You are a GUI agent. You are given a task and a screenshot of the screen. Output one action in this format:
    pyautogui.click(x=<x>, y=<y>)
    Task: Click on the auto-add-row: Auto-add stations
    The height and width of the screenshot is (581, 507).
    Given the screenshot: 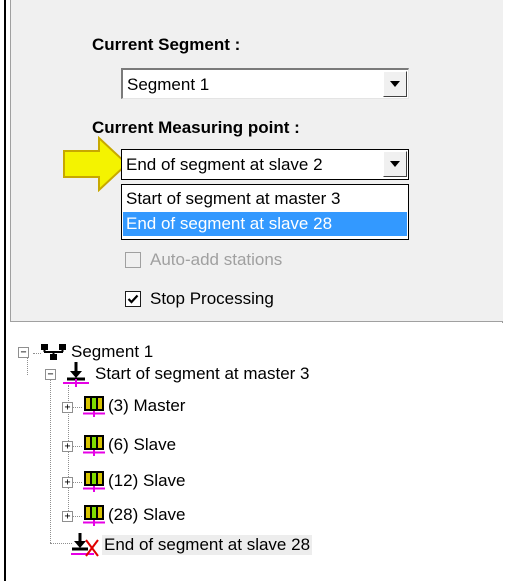 What is the action you would take?
    pyautogui.click(x=203, y=260)
    